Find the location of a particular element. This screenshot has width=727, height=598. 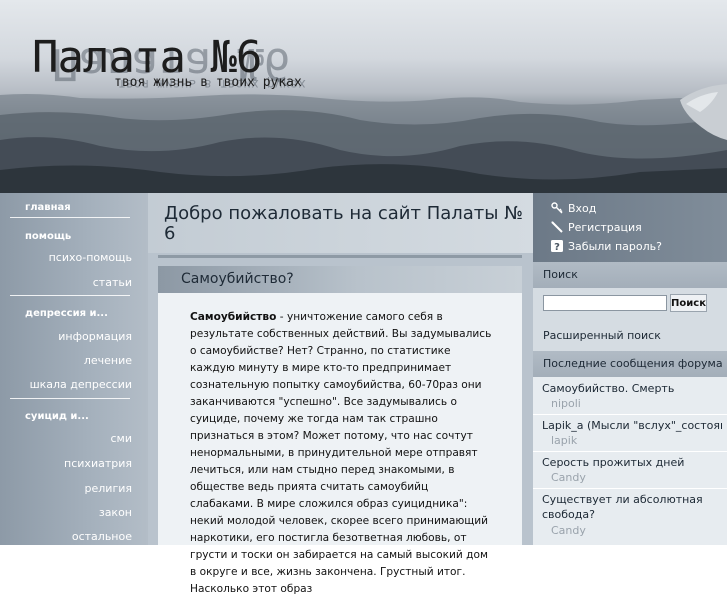

search-heading: Поиск is located at coordinates (560, 274).